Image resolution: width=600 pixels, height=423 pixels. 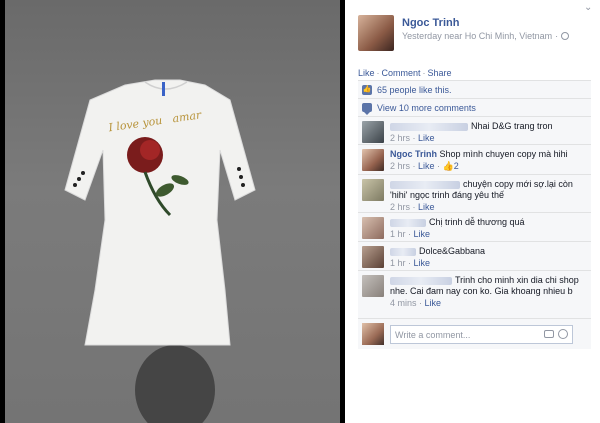 I want to click on comment-text: Chị trinh dễ thương quá, so click(x=477, y=222).